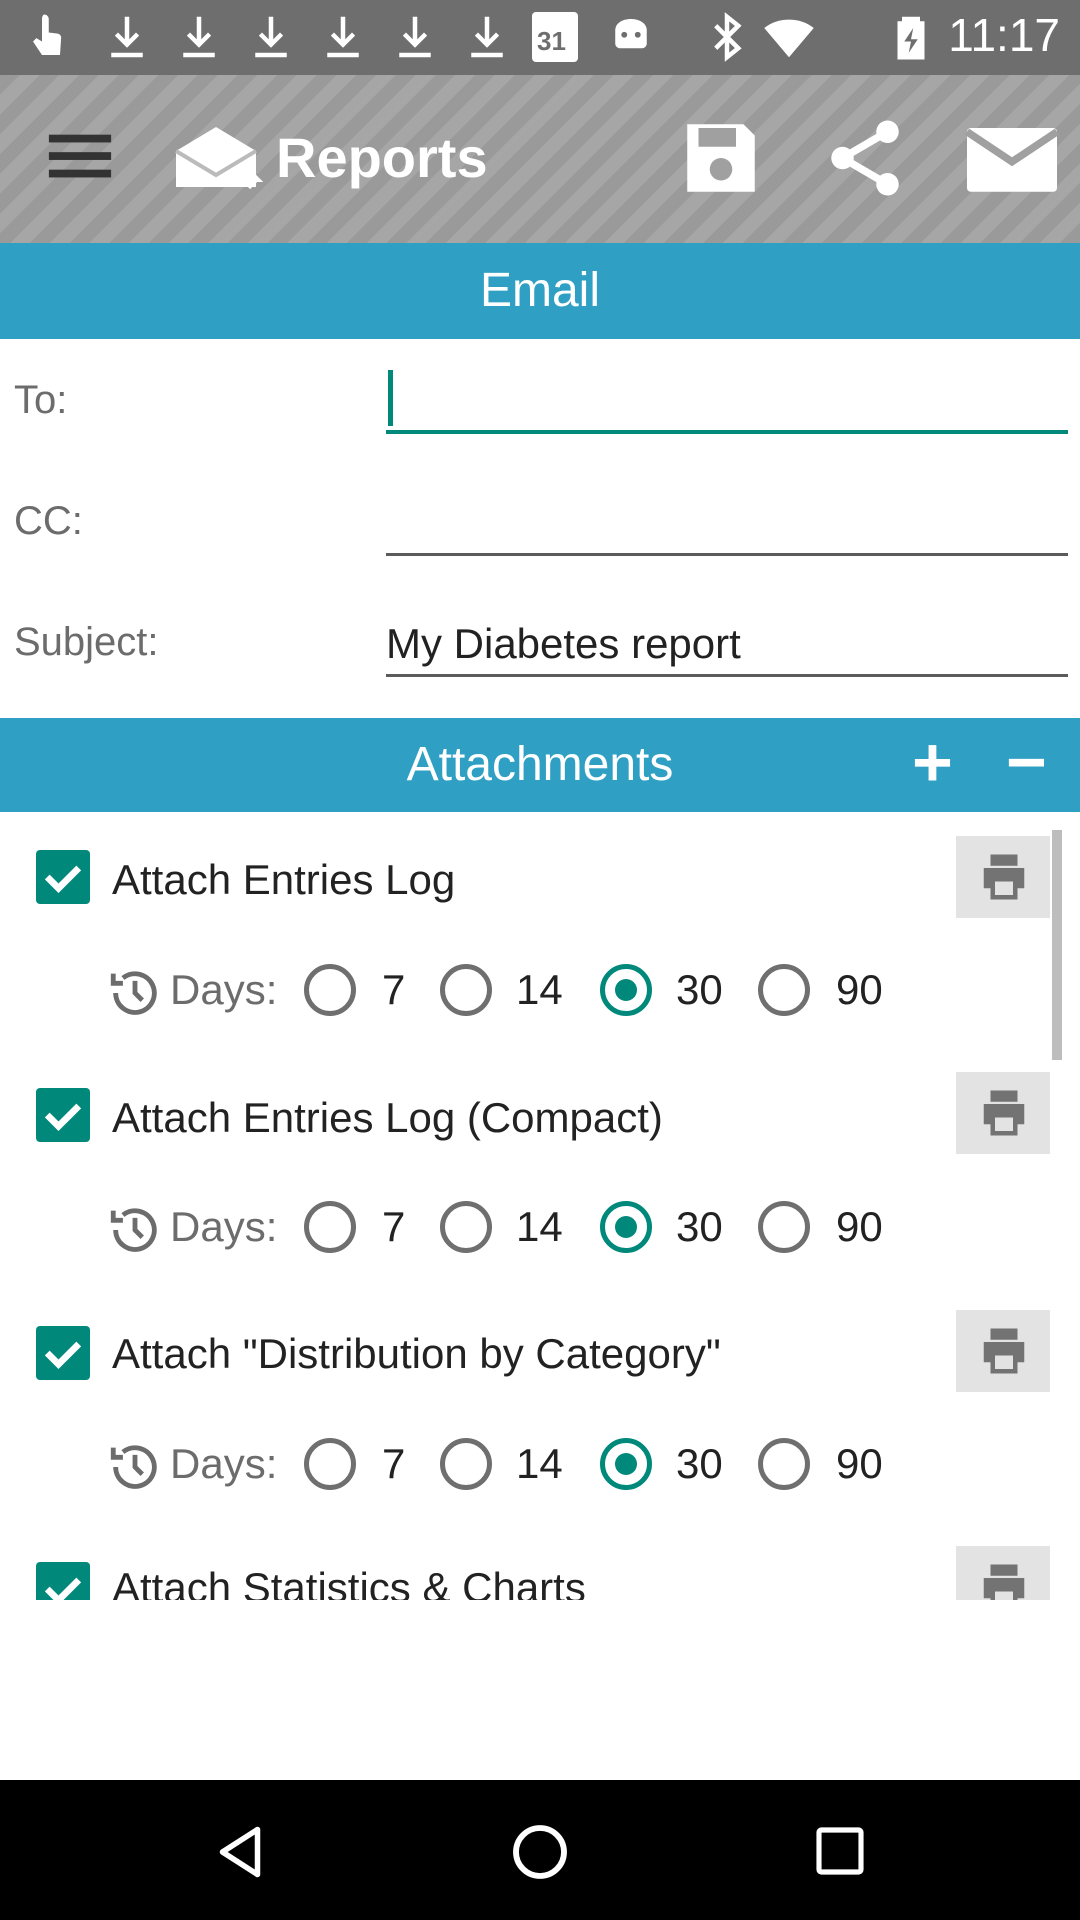 This screenshot has width=1080, height=1920. What do you see at coordinates (47, 34) in the screenshot?
I see `touch-icon` at bounding box center [47, 34].